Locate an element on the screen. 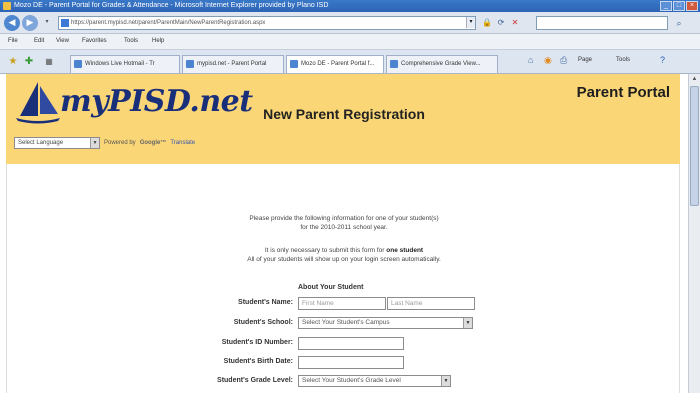 The image size is (700, 393). grade-level-select: Select Your Student's Grade Level ▼ is located at coordinates (374, 381).